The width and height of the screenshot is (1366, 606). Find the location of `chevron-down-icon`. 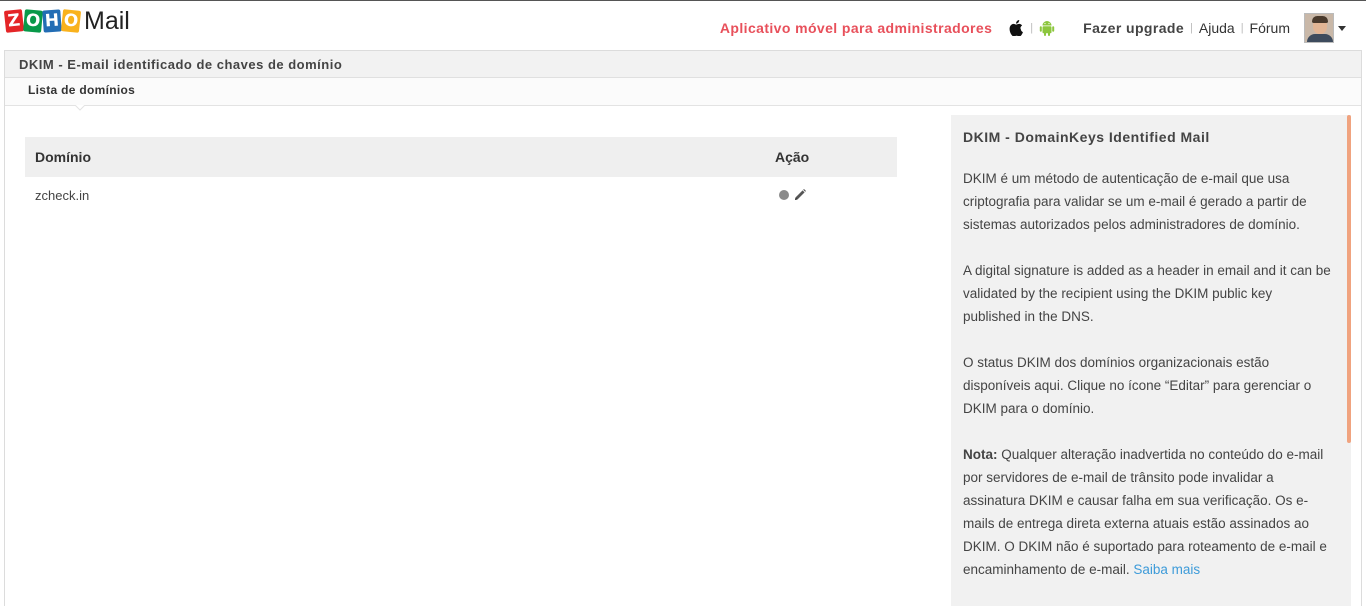

chevron-down-icon is located at coordinates (1342, 28).